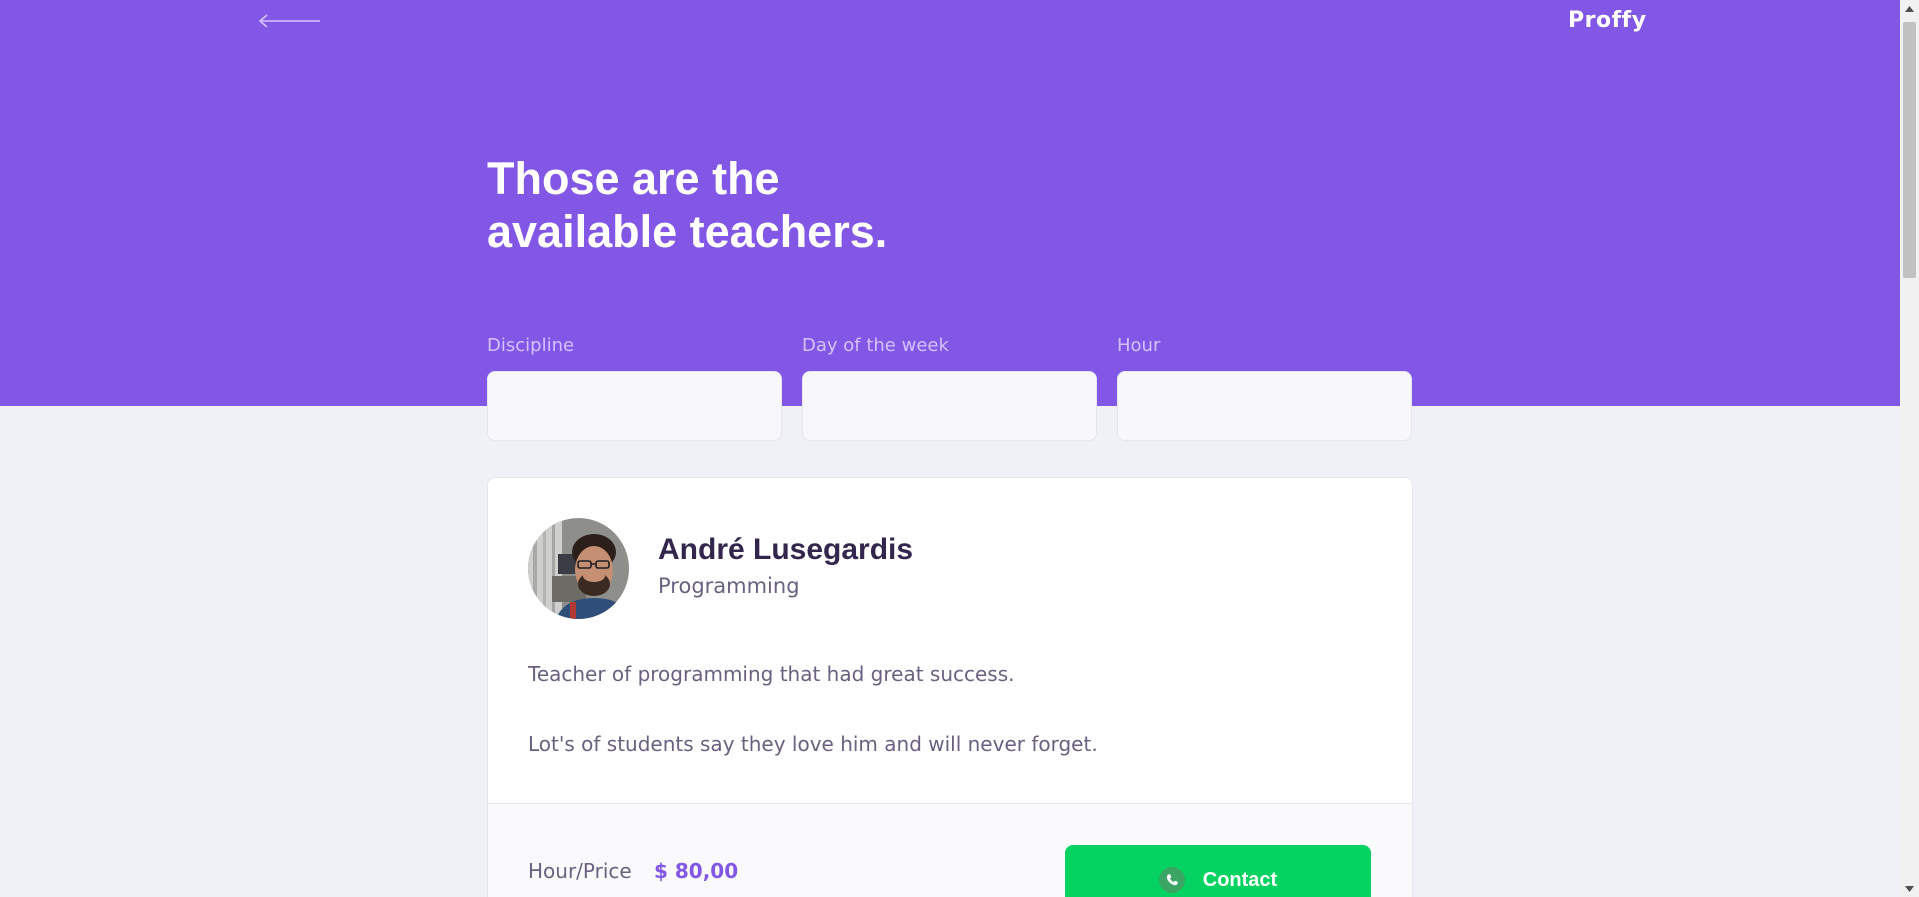 Image resolution: width=1919 pixels, height=897 pixels. What do you see at coordinates (1909, 150) in the screenshot?
I see `scrollbar-thumb` at bounding box center [1909, 150].